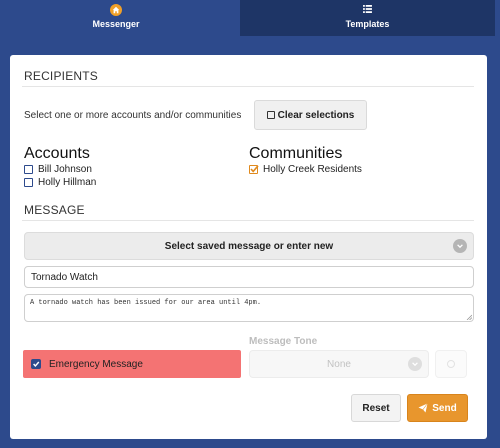 The image size is (500, 448). I want to click on clear-selections-button: Clear selections, so click(310, 115).